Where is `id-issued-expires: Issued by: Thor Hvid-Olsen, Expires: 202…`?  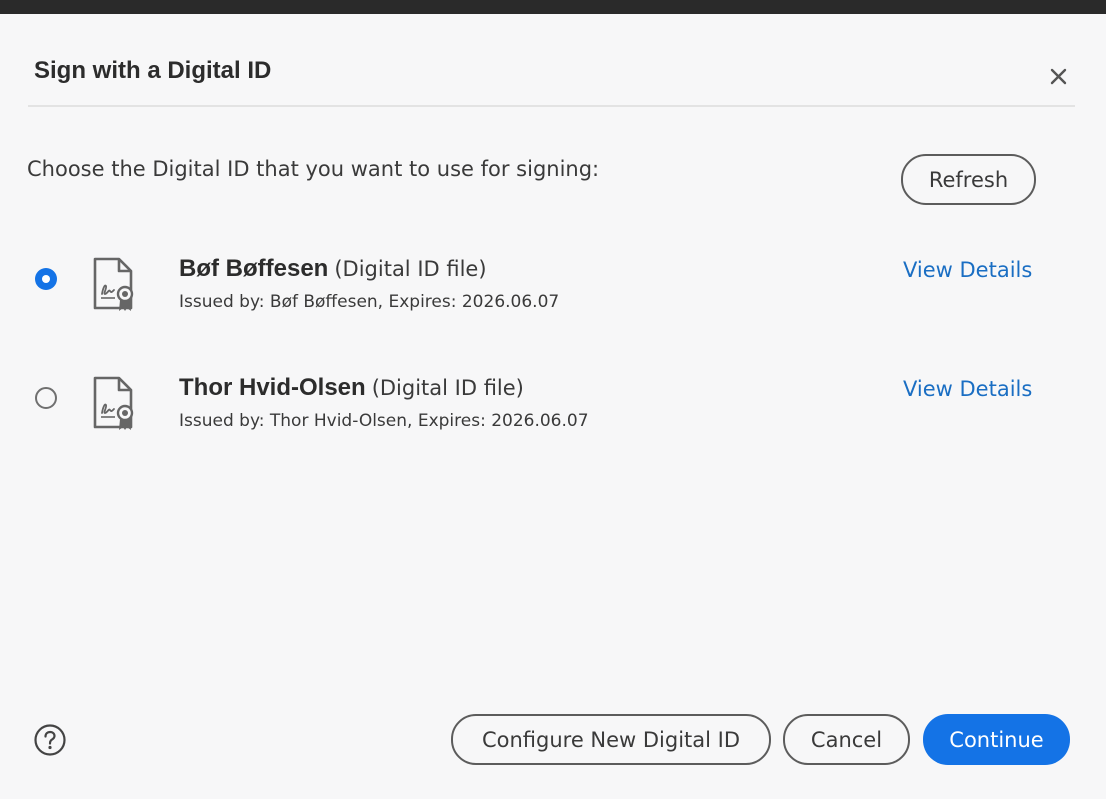 id-issued-expires: Issued by: Thor Hvid-Olsen, Expires: 202… is located at coordinates (384, 421).